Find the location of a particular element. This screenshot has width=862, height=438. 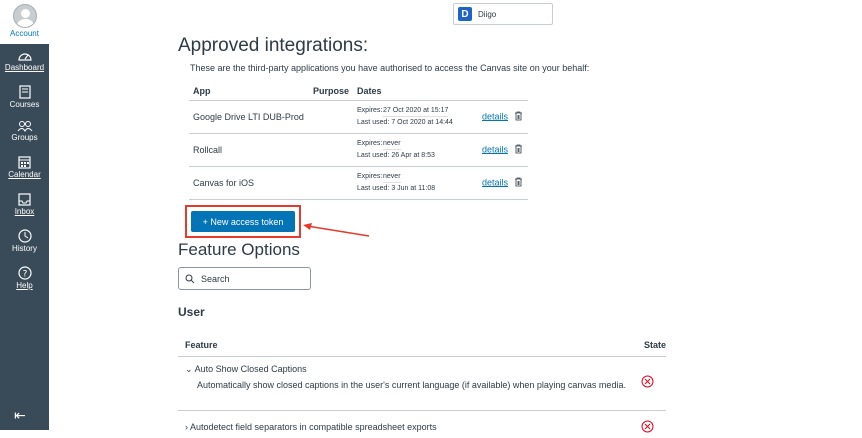

table-header-row: App Purpose Dates is located at coordinates (358, 91).